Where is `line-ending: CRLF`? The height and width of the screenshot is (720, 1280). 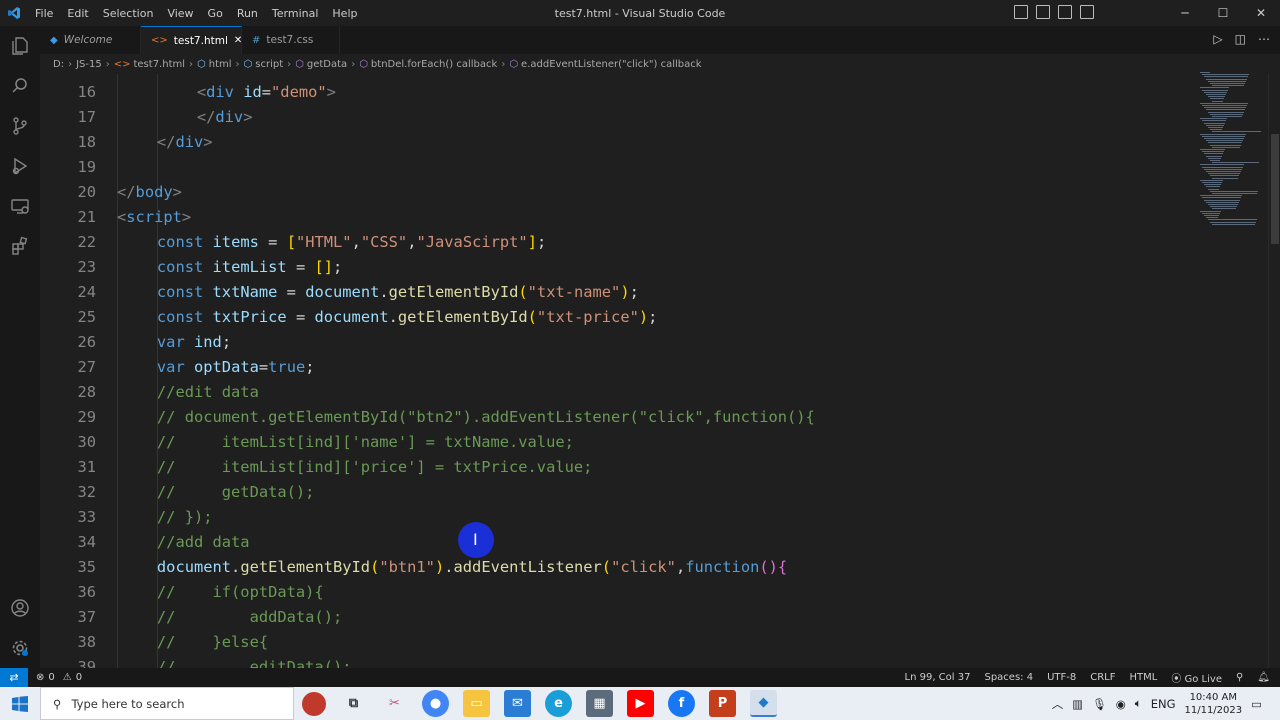
line-ending: CRLF is located at coordinates (1102, 677).